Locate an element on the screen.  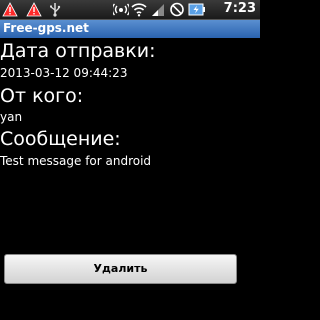
no-sim-icon is located at coordinates (177, 11).